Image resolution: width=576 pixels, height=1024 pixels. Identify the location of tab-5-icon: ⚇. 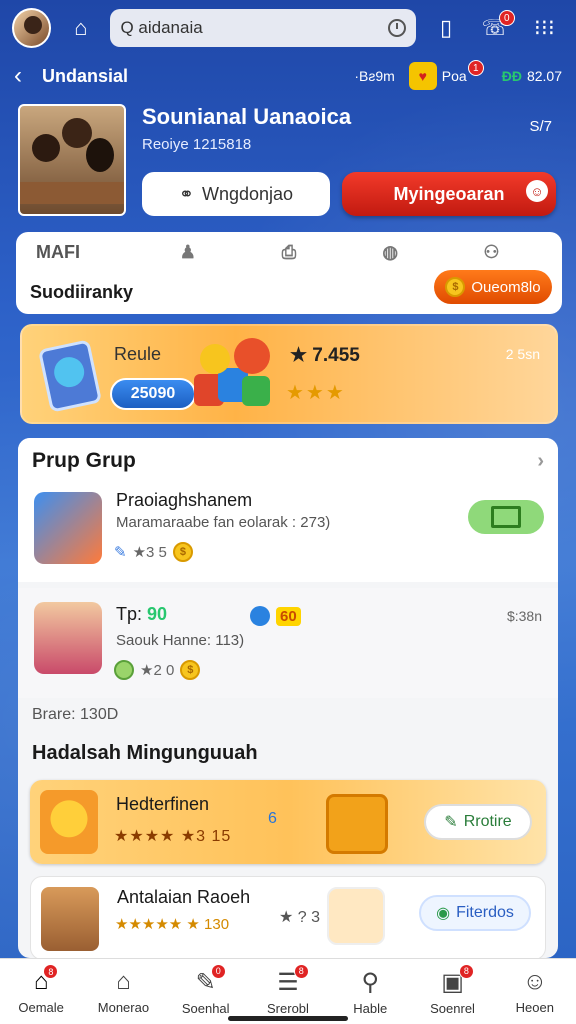
(491, 252).